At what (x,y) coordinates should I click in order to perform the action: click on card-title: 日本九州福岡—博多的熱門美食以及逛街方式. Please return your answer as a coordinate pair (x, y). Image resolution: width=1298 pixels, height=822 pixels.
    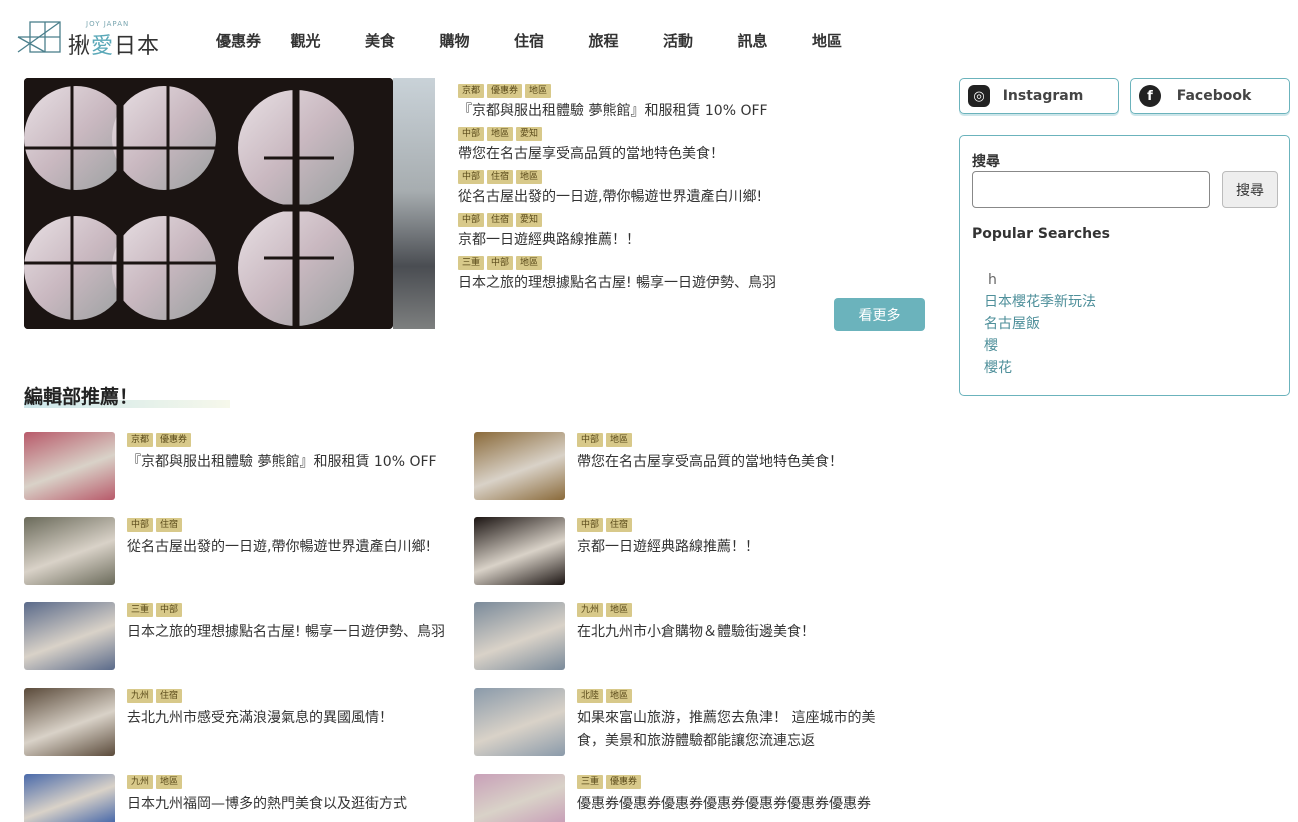
    Looking at the image, I should click on (289, 804).